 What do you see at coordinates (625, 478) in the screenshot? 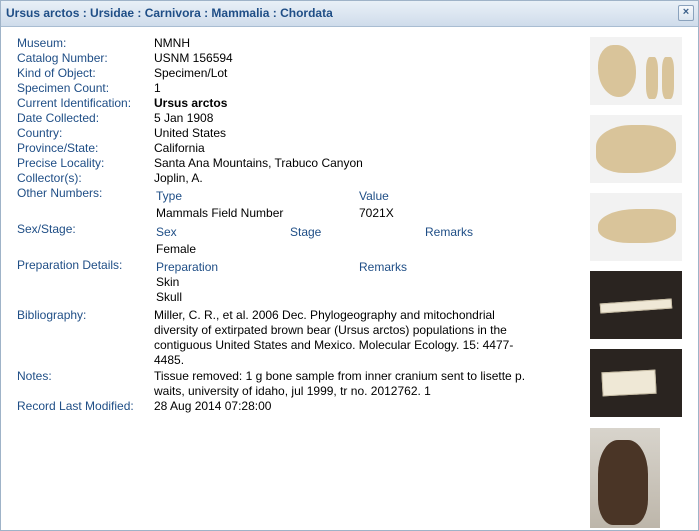
I see `pelt-thumbnail` at bounding box center [625, 478].